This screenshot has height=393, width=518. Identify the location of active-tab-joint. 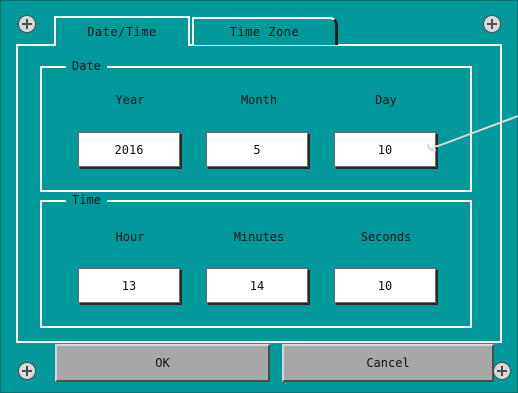
(122, 44).